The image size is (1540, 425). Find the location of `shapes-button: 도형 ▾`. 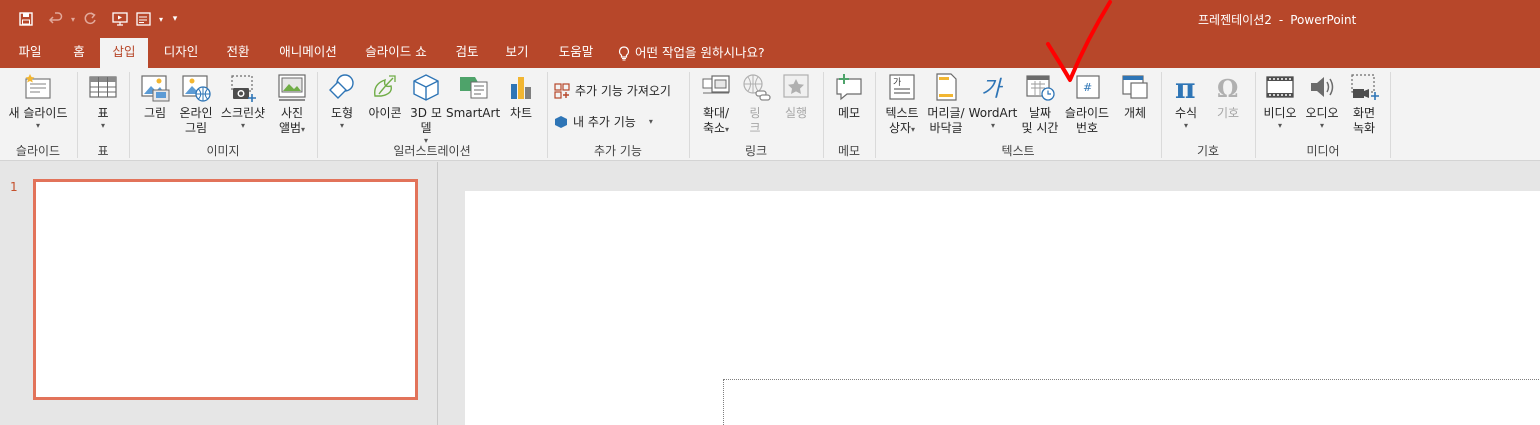

shapes-button: 도형 ▾ is located at coordinates (342, 101).